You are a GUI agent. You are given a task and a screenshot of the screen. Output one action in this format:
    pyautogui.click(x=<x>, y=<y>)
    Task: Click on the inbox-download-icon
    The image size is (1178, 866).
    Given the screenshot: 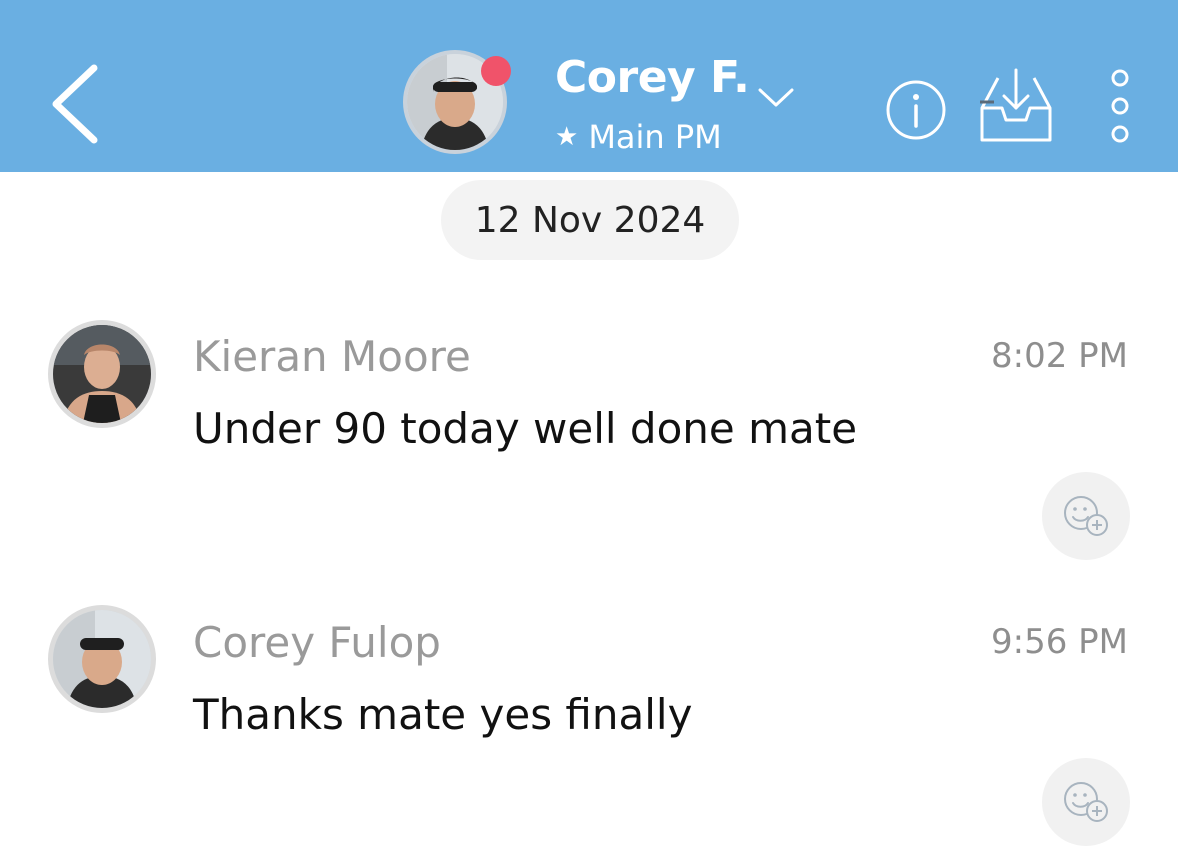 What is the action you would take?
    pyautogui.click(x=1016, y=106)
    